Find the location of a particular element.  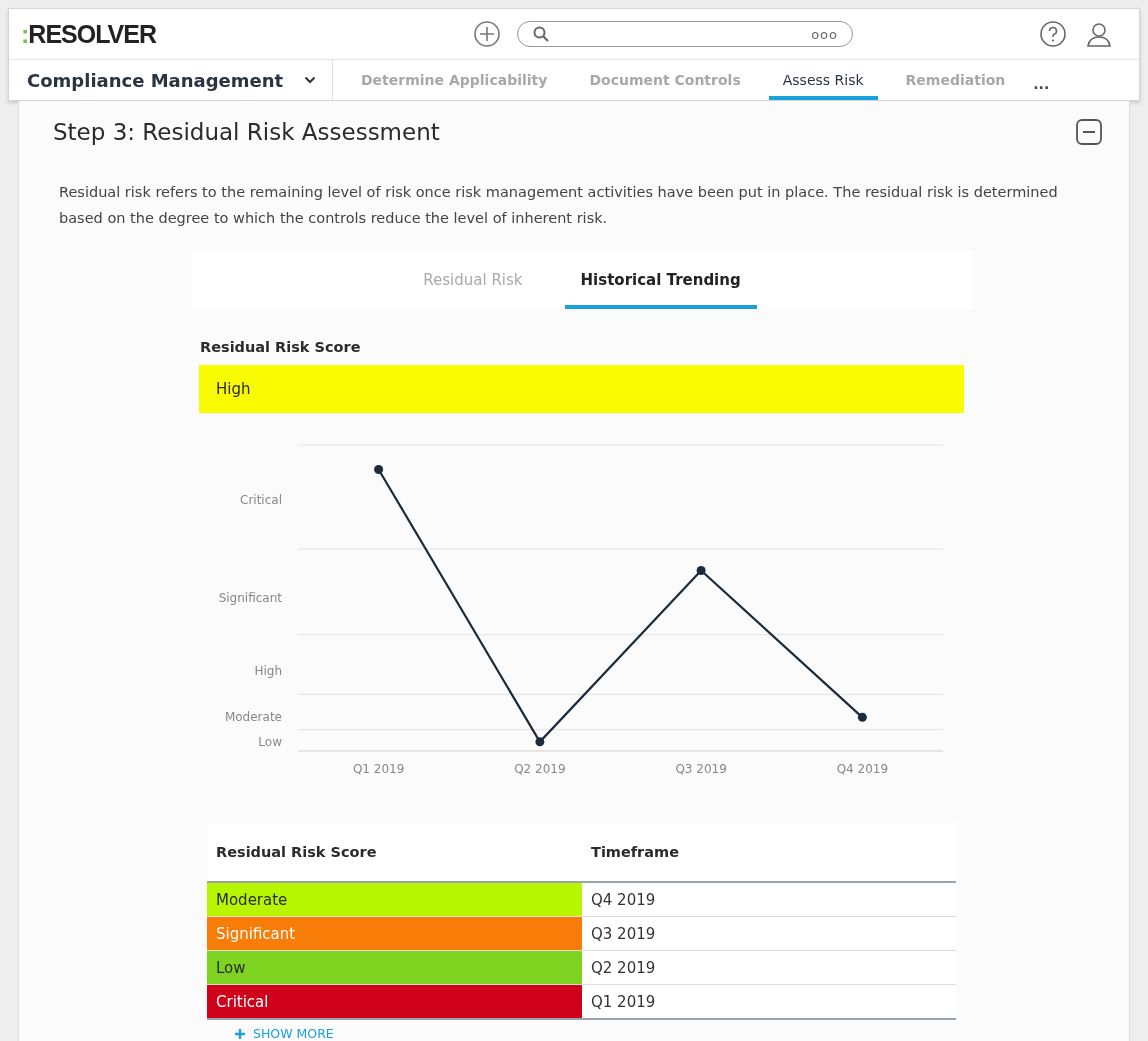

plus-icon is located at coordinates (240, 1033).